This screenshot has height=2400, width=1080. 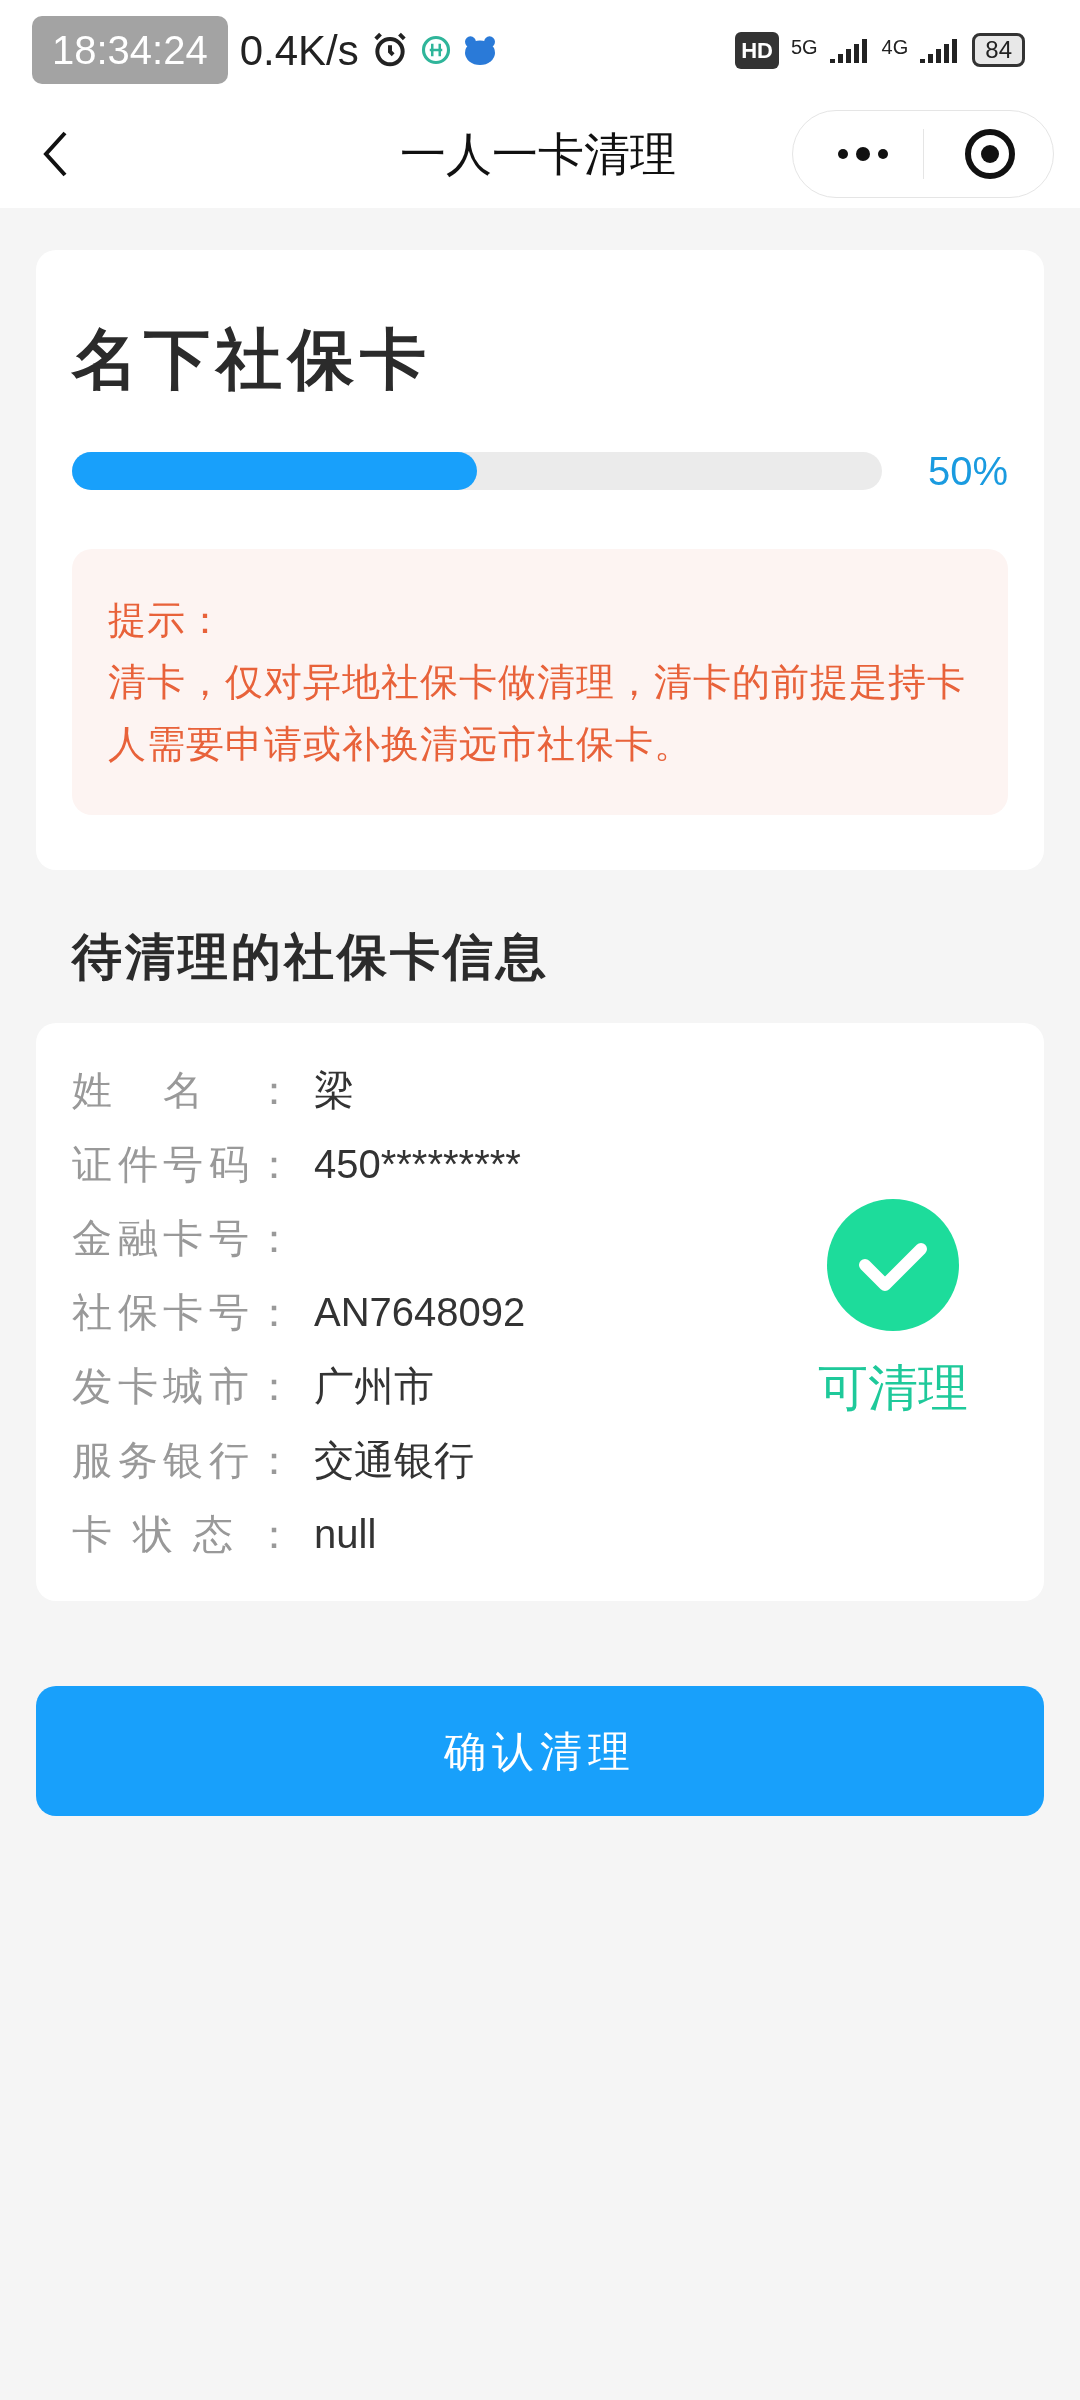 I want to click on field-value: 交通银行, so click(x=394, y=1460).